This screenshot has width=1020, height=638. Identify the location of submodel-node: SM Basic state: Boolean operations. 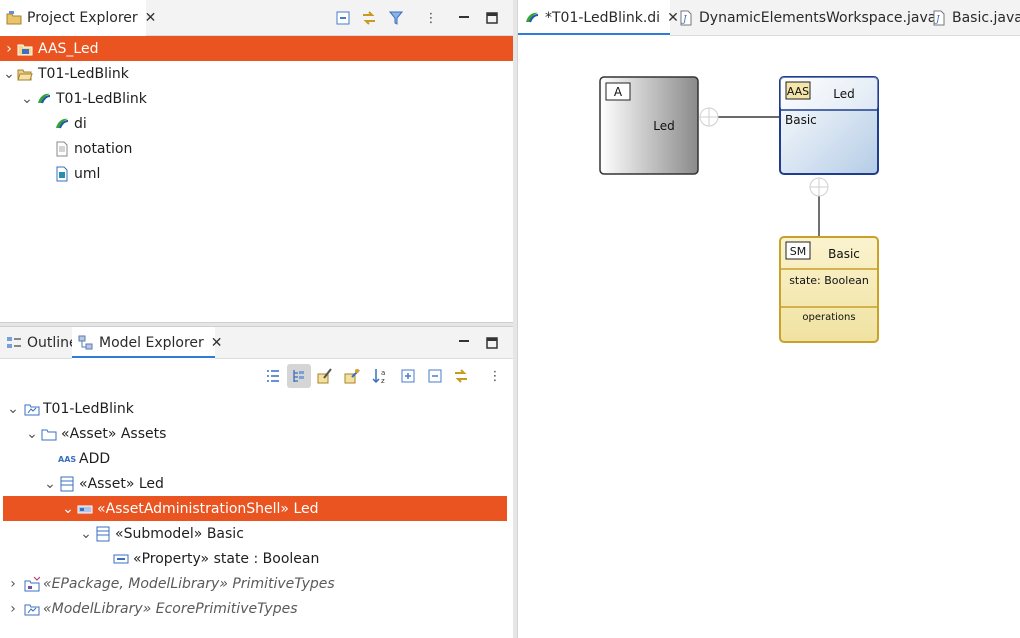
(829, 289).